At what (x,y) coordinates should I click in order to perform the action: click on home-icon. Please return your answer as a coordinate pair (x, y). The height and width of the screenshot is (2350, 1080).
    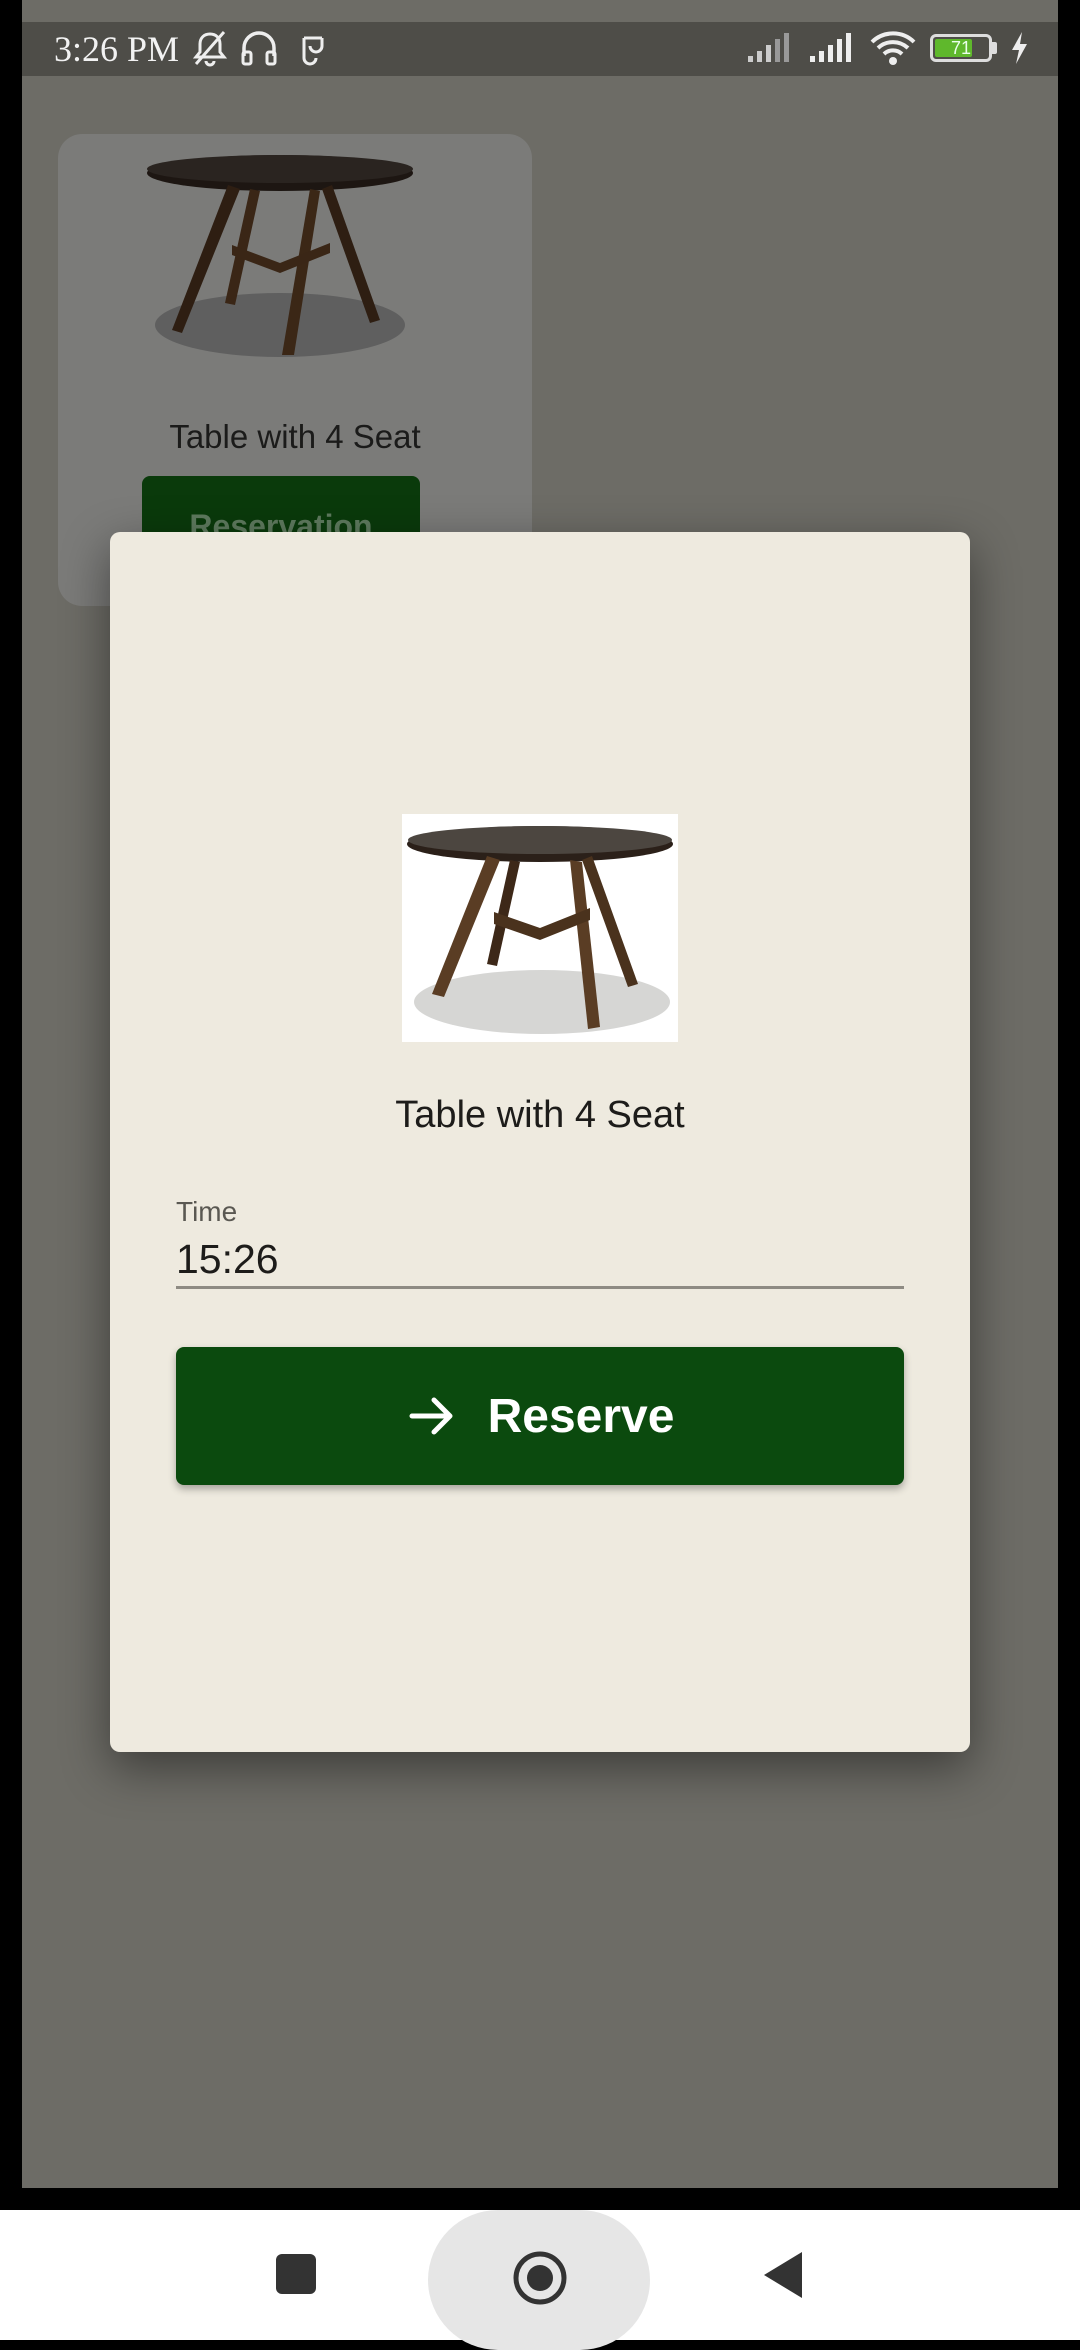
    Looking at the image, I should click on (540, 2278).